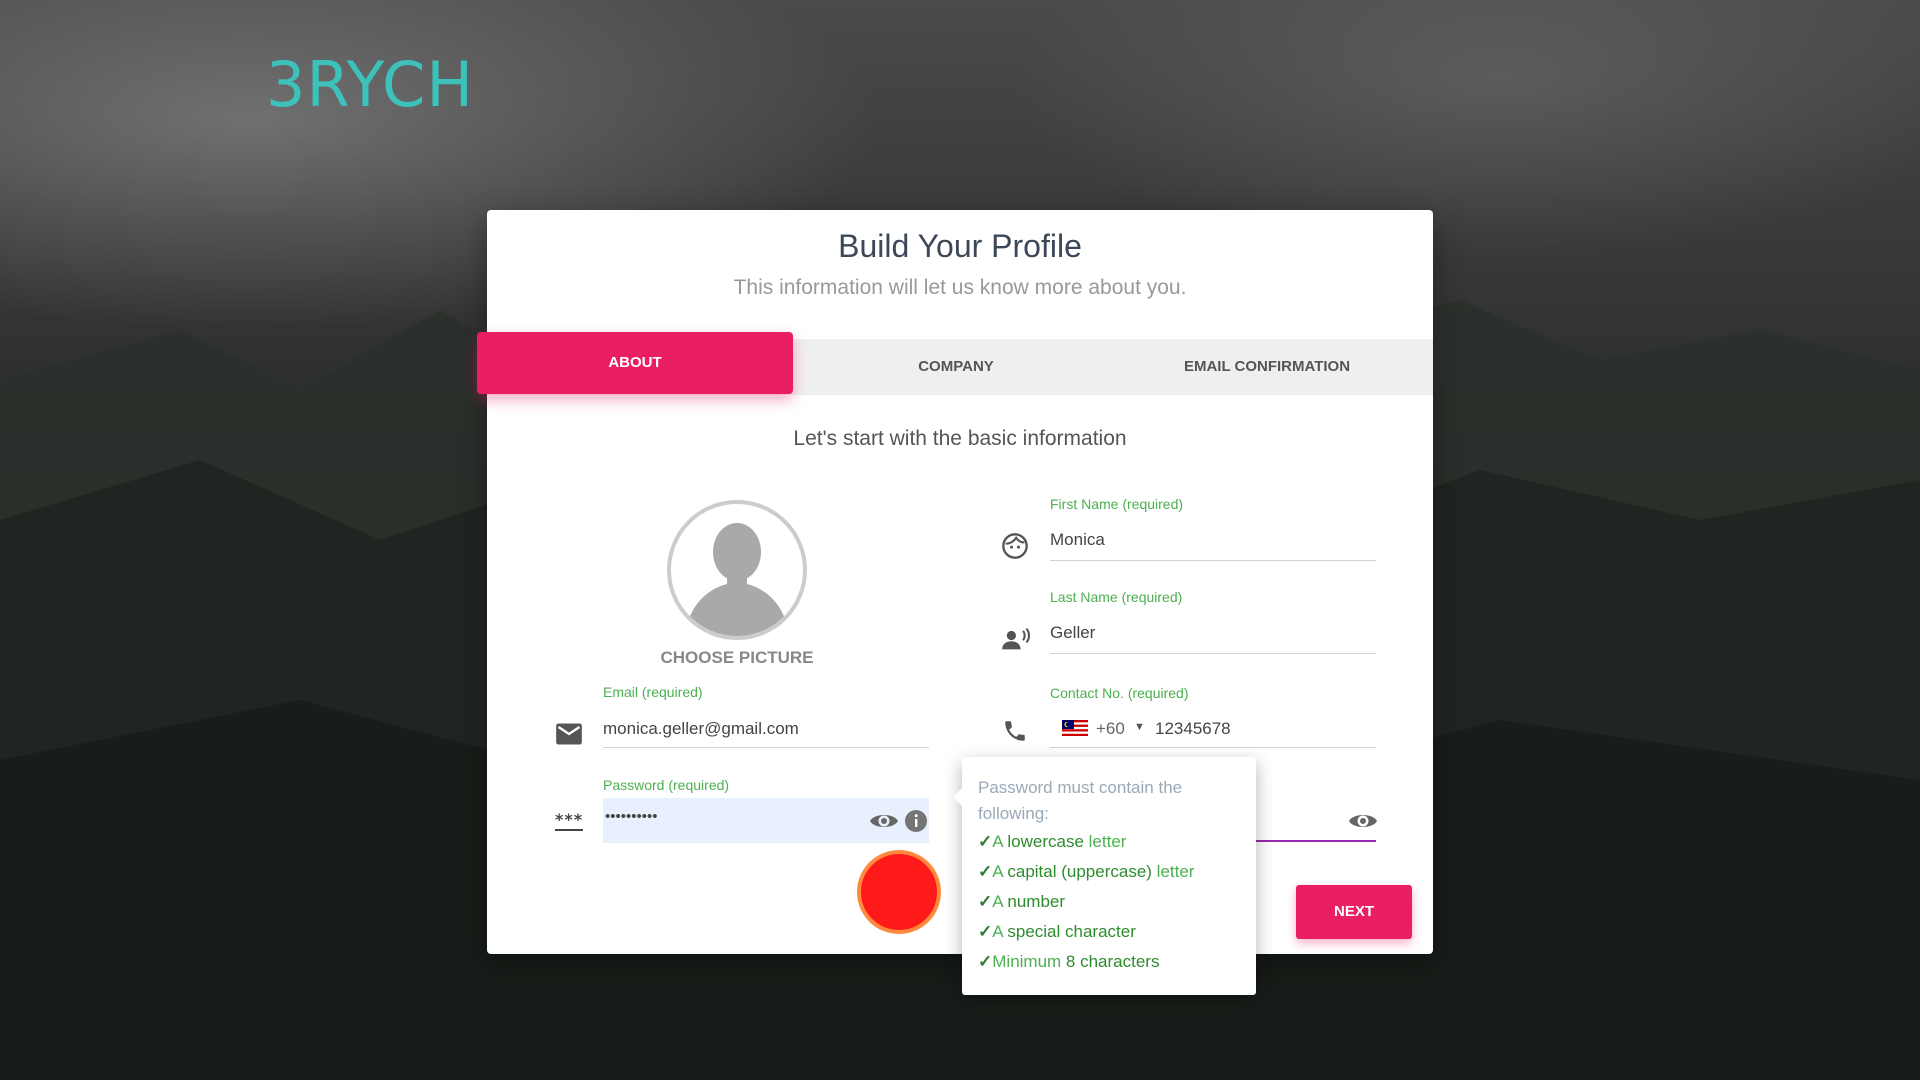 This screenshot has height=1080, width=1920. I want to click on requirement-special-character: ✓A special character, so click(1057, 931).